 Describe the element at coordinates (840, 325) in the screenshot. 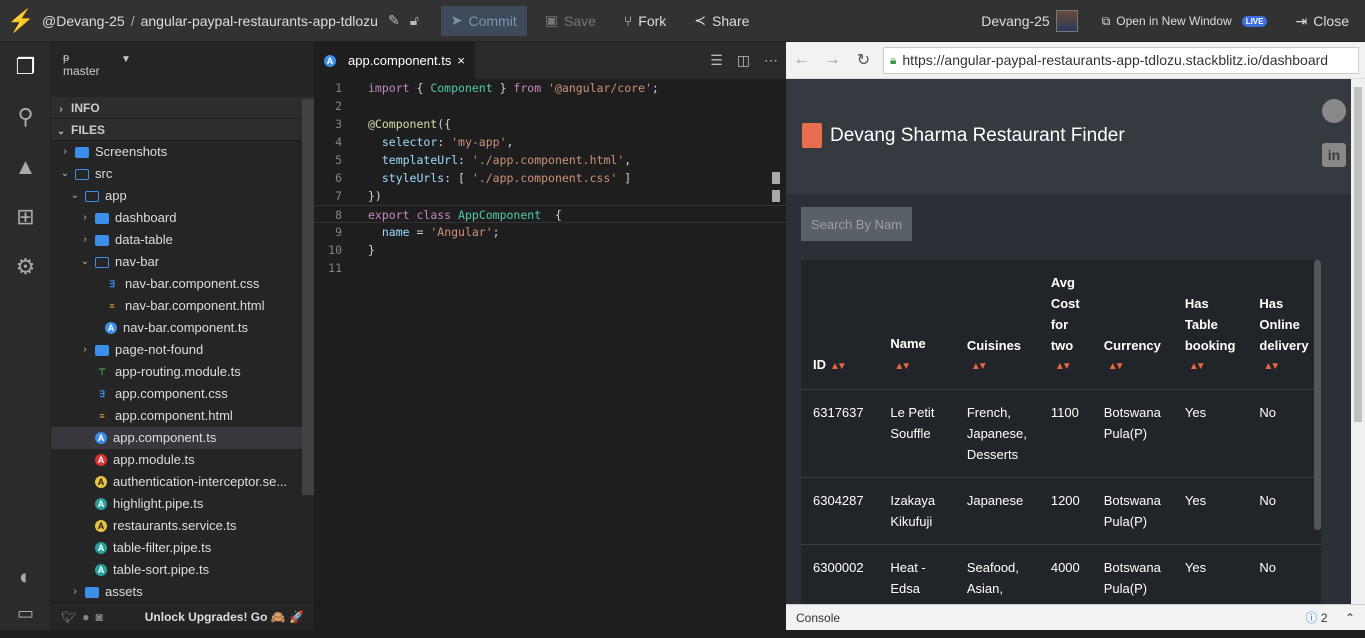

I see `column-header: ID ▲▼` at that location.